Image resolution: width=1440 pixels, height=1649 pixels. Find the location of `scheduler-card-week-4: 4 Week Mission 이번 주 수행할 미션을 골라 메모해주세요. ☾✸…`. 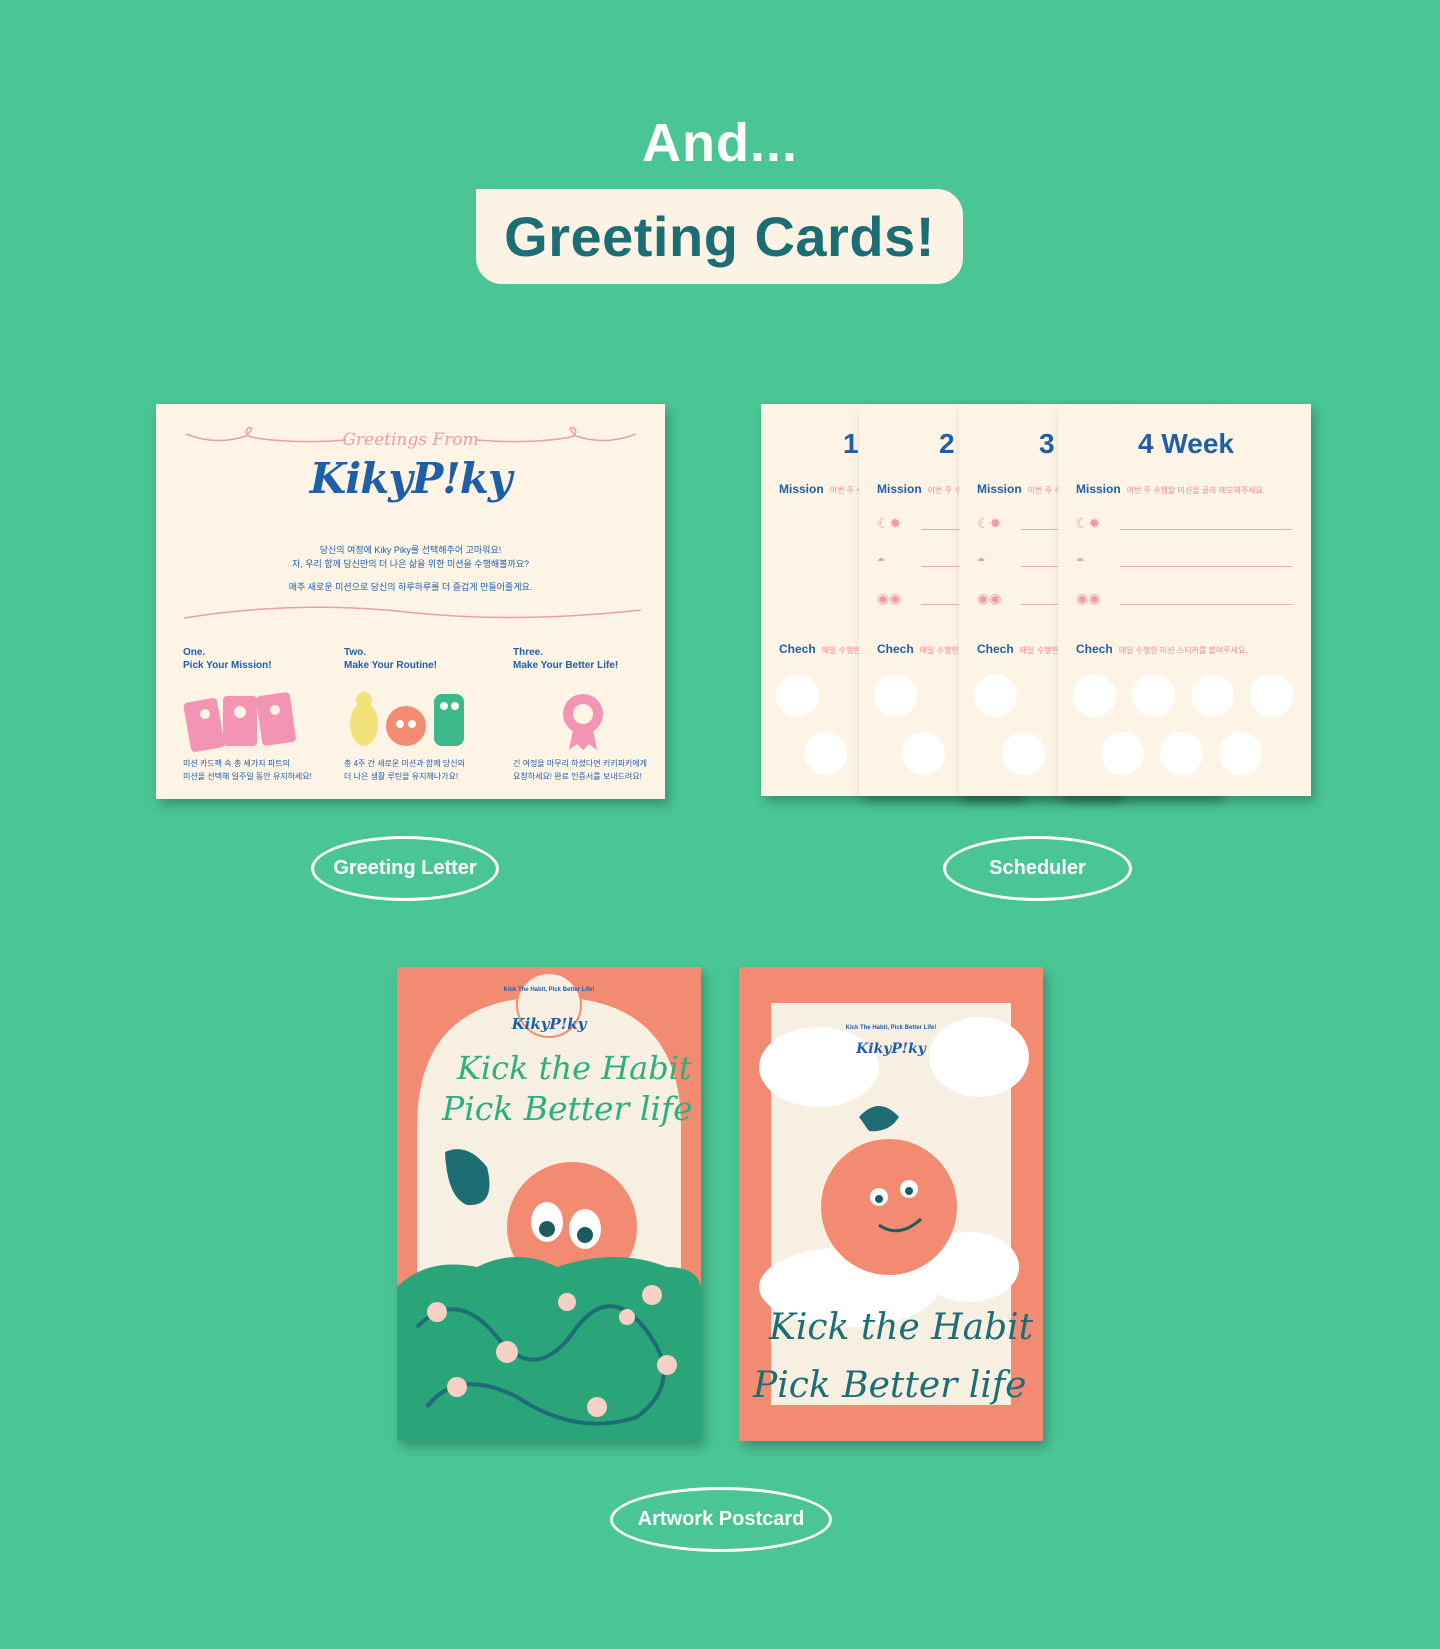

scheduler-card-week-4: 4 Week Mission 이번 주 수행할 미션을 골라 메모해주세요. ☾✸… is located at coordinates (1184, 600).